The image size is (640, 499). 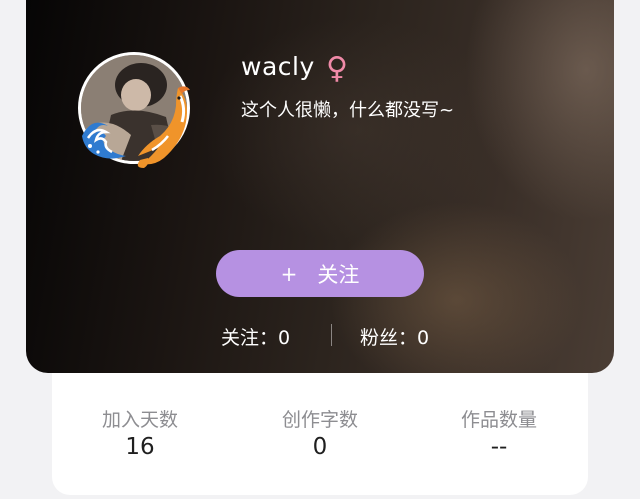 I want to click on fans-count-link: 粉丝：0, so click(x=394, y=336).